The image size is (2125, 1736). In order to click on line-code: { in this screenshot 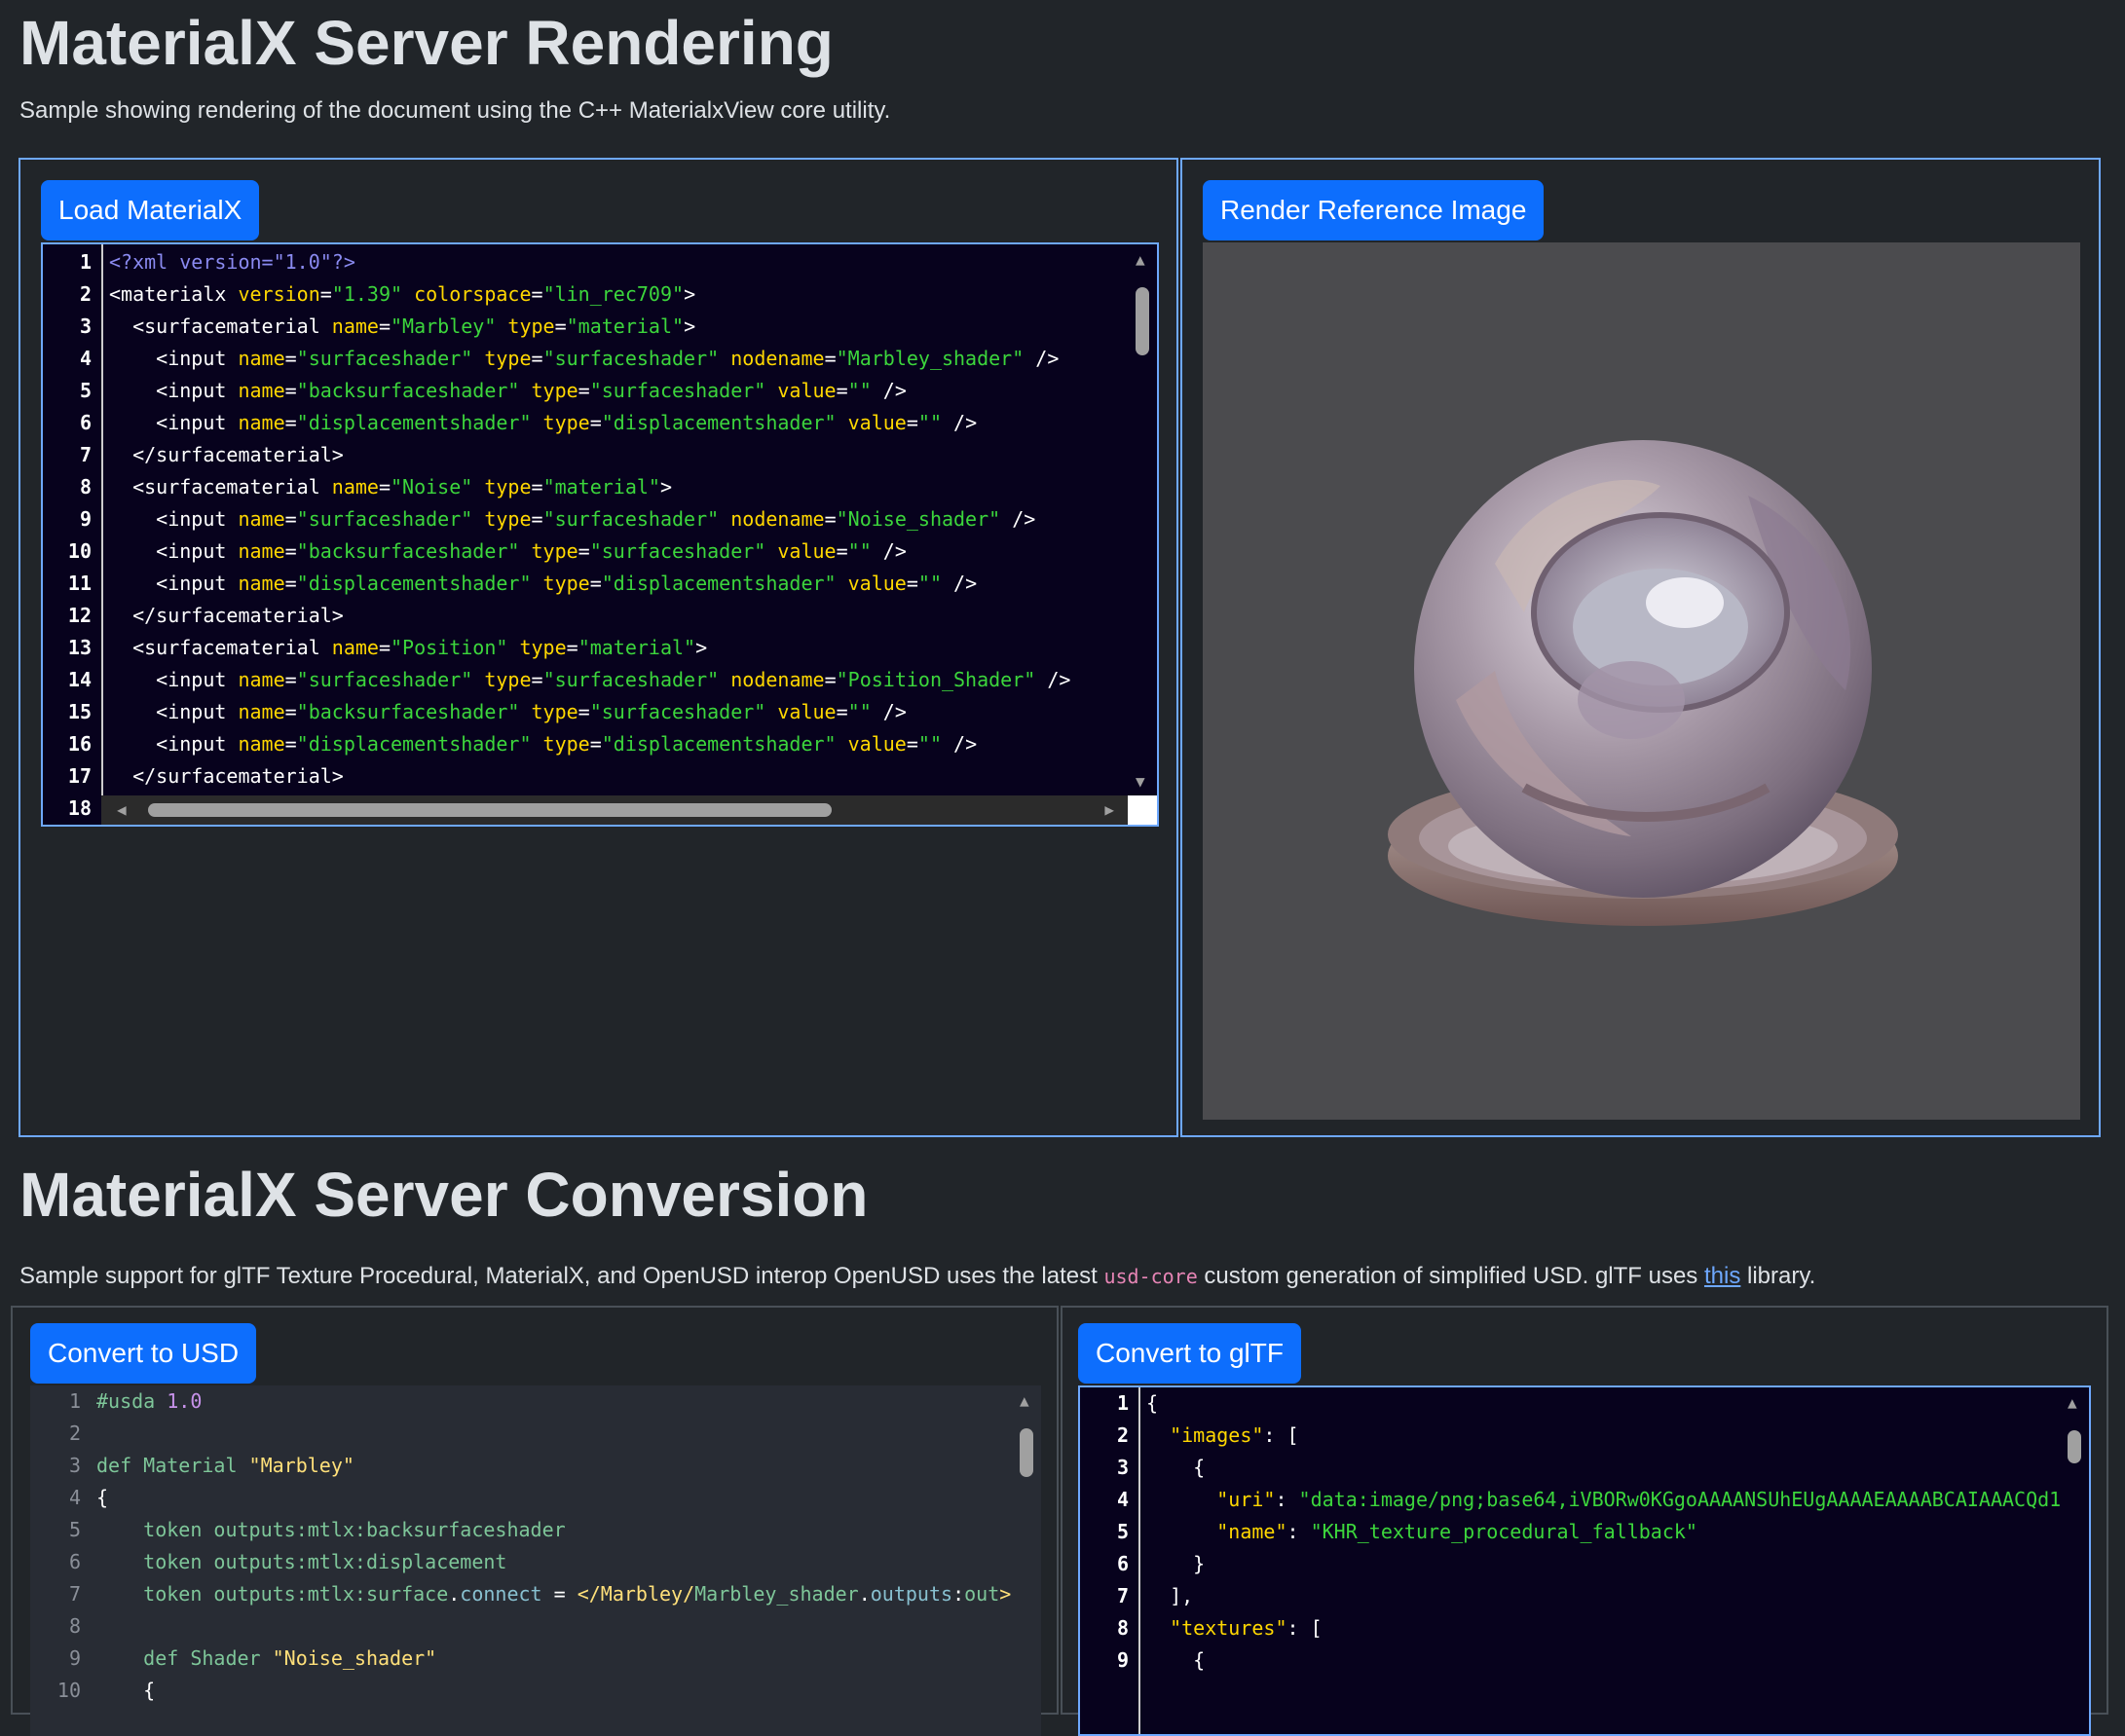, I will do `click(102, 1498)`.